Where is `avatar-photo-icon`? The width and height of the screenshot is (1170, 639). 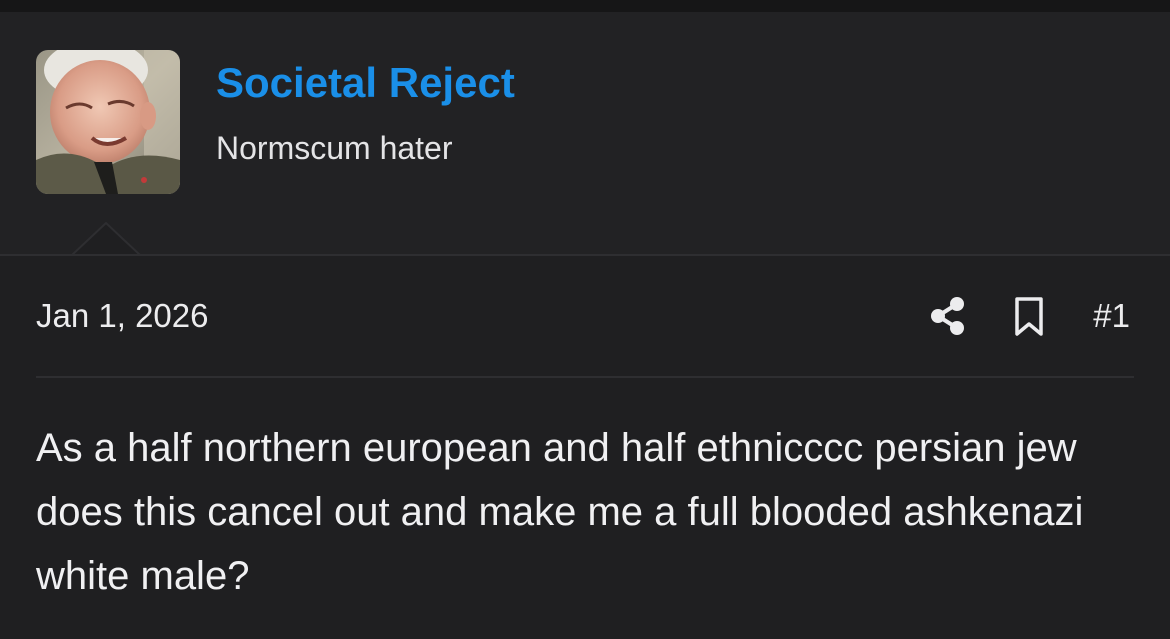 avatar-photo-icon is located at coordinates (108, 122).